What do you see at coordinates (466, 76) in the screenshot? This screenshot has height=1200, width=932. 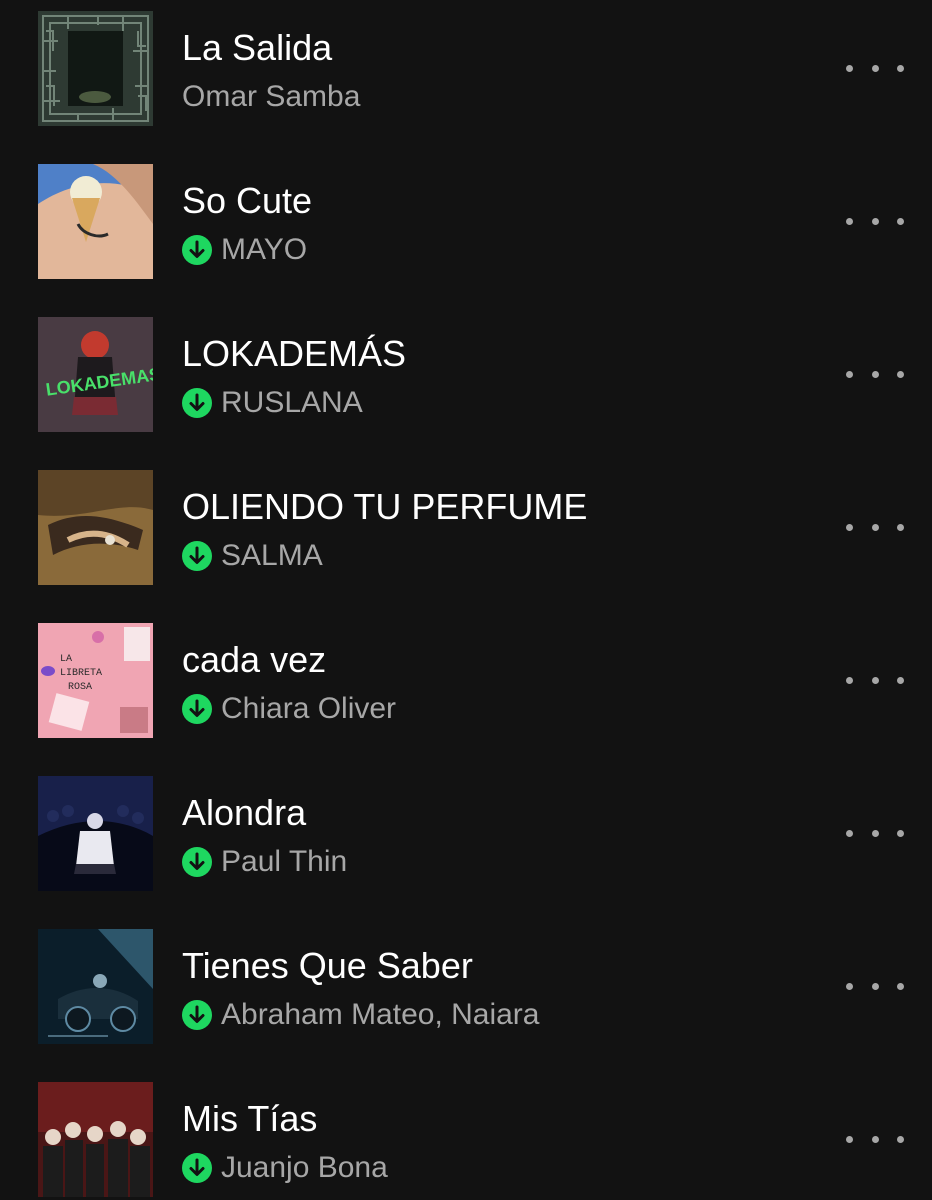 I see `track-row: La Salida Omar Samba` at bounding box center [466, 76].